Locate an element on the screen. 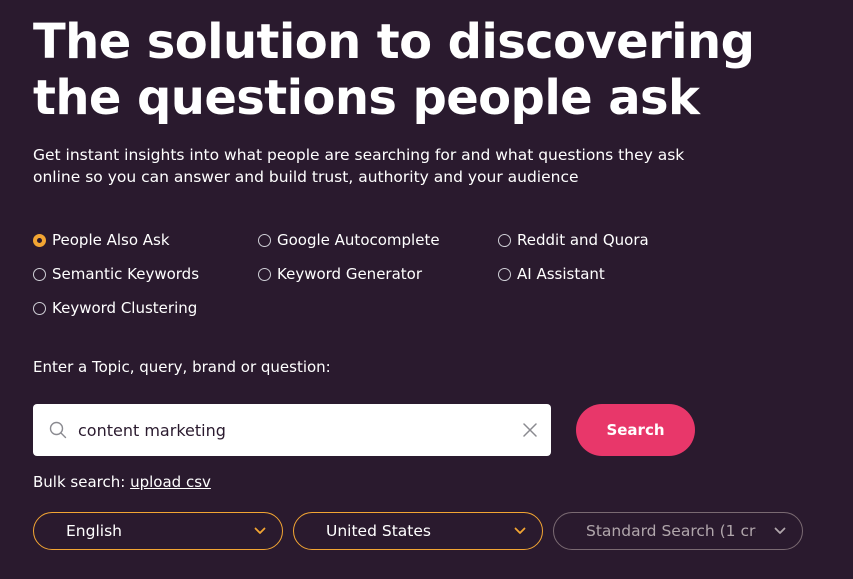  close-icon is located at coordinates (530, 430).